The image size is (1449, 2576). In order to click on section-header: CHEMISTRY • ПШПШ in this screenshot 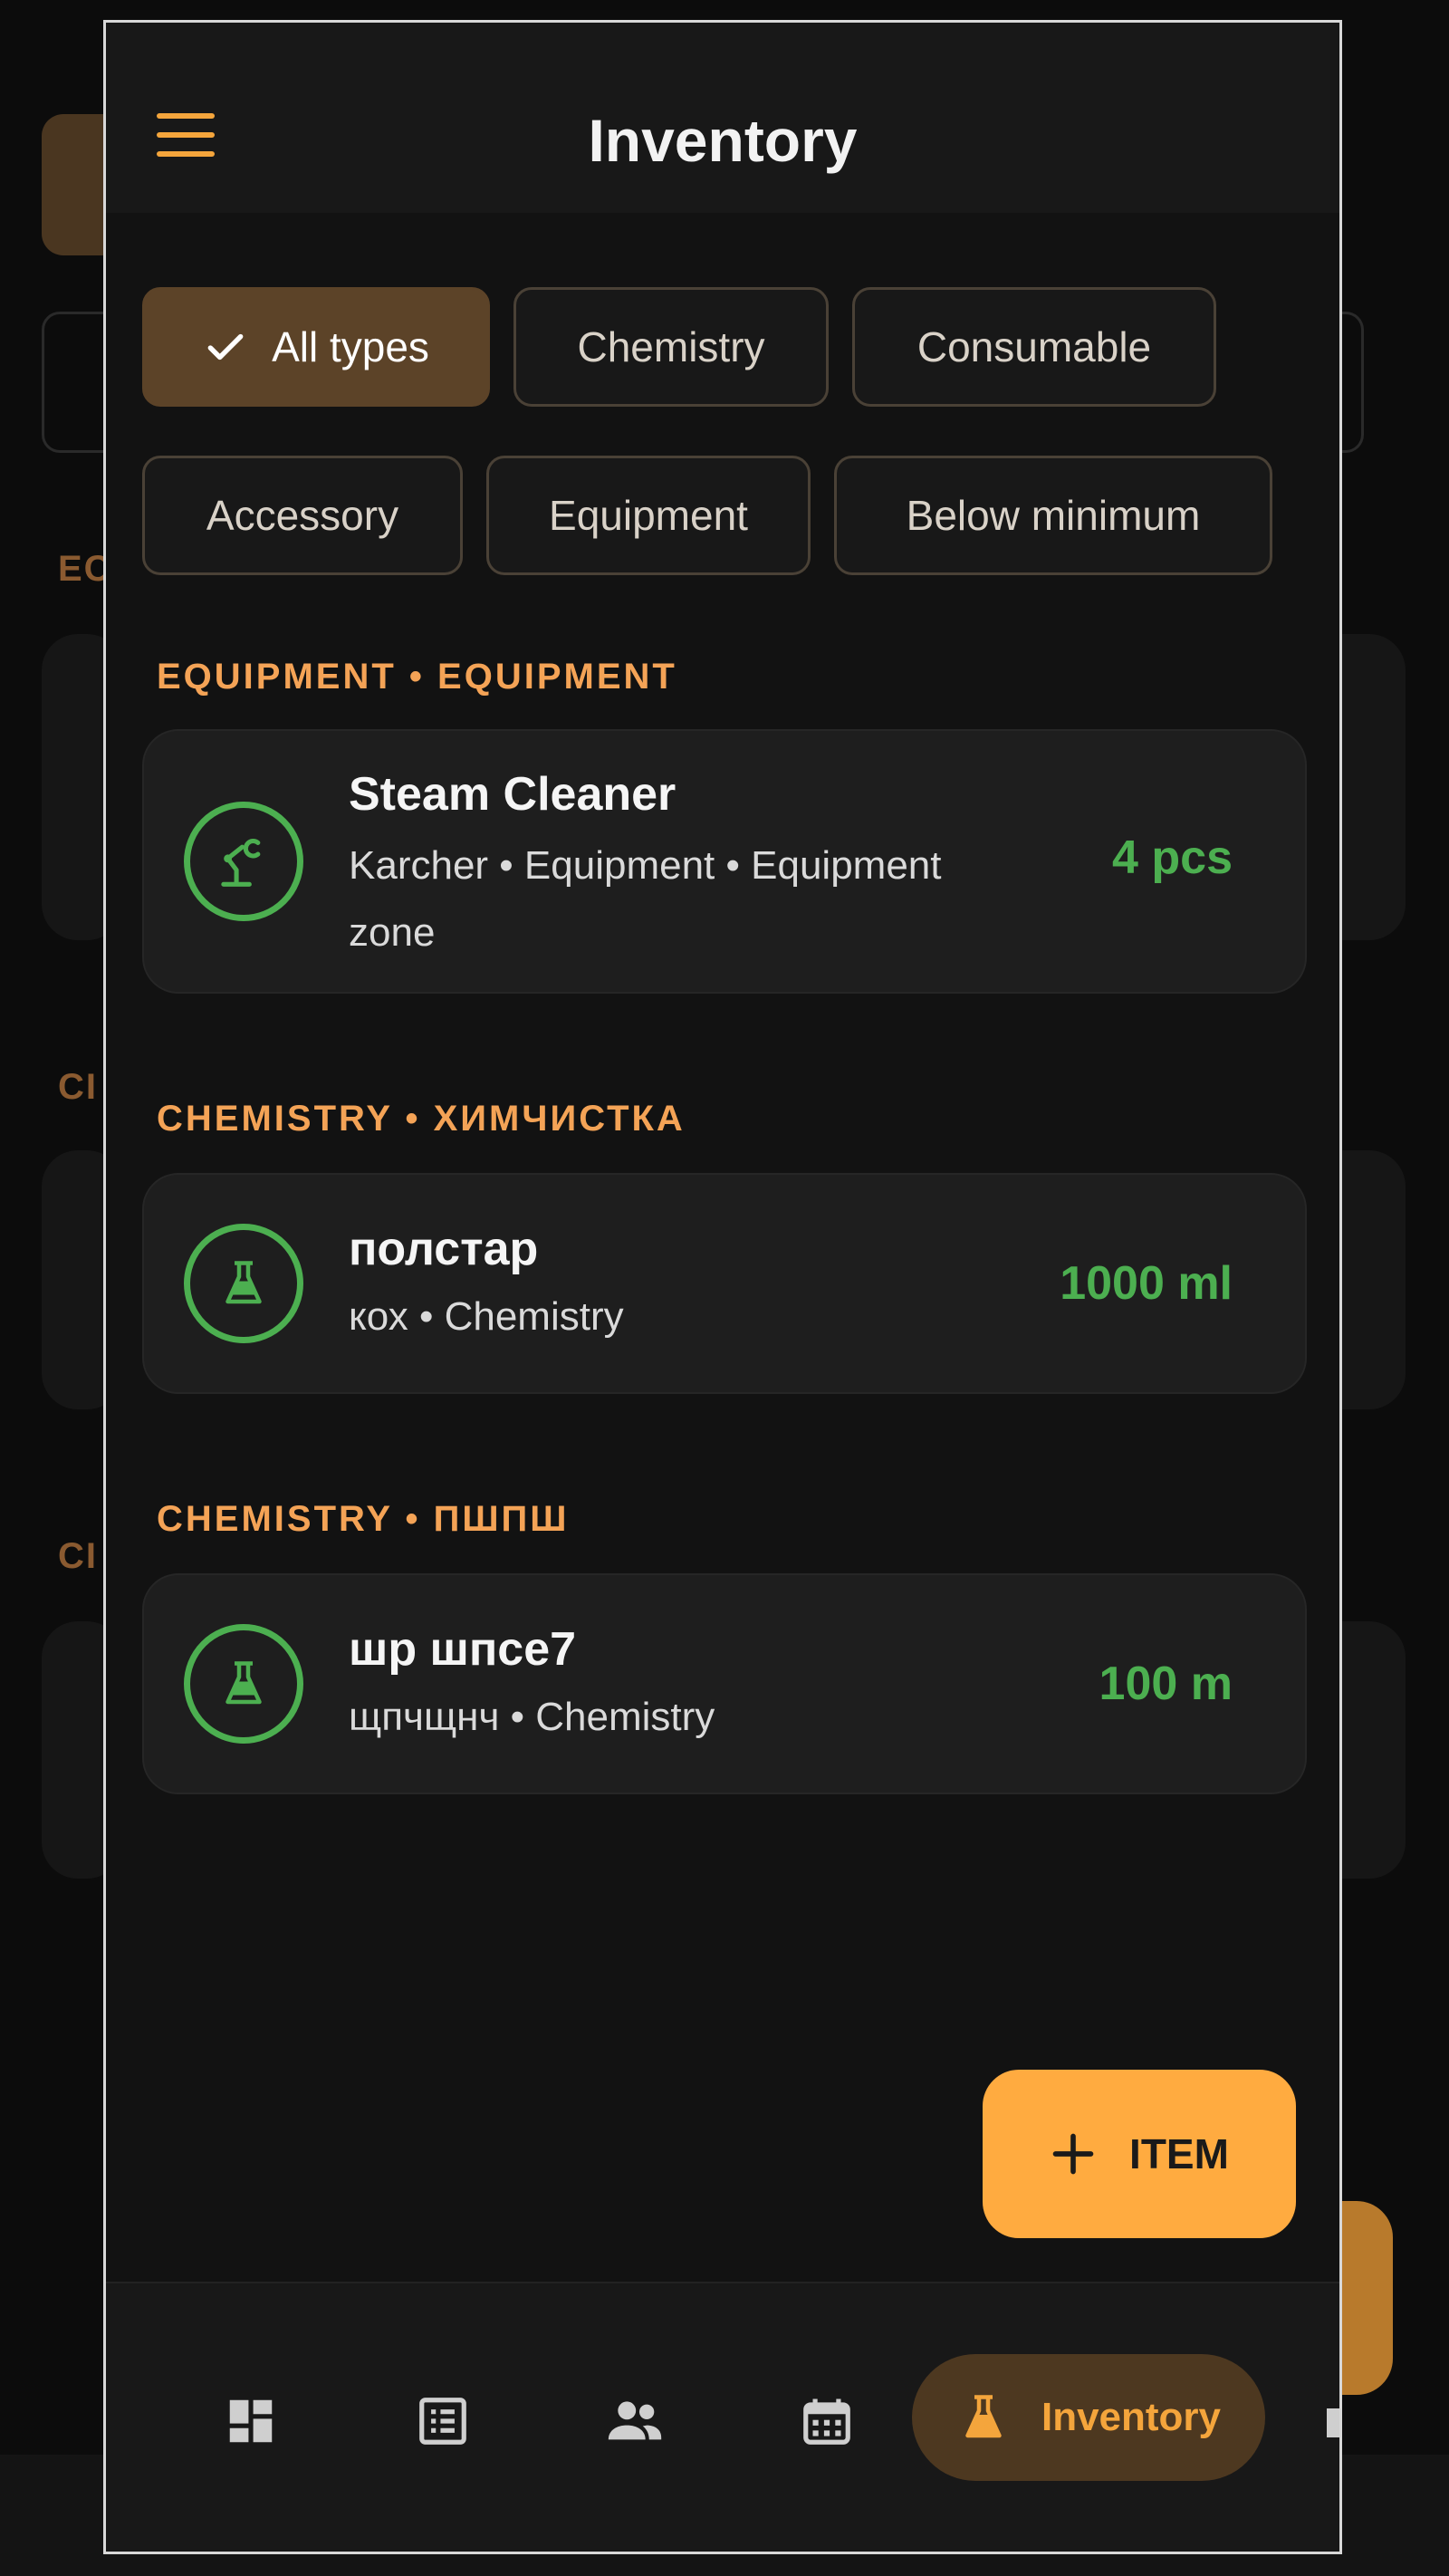, I will do `click(363, 1519)`.